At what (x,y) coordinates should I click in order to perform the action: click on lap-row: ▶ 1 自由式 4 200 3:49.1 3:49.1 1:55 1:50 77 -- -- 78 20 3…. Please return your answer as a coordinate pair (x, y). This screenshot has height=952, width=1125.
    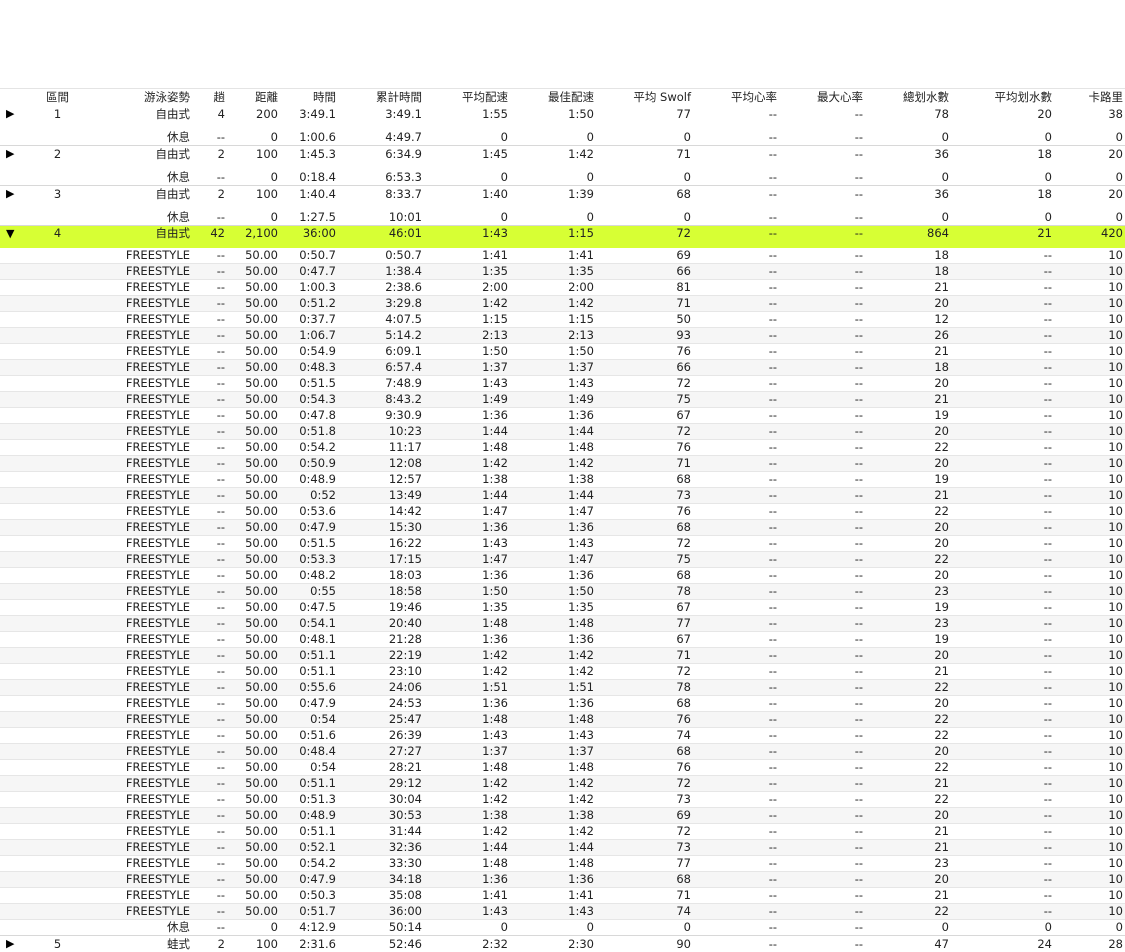
    Looking at the image, I should click on (562, 114).